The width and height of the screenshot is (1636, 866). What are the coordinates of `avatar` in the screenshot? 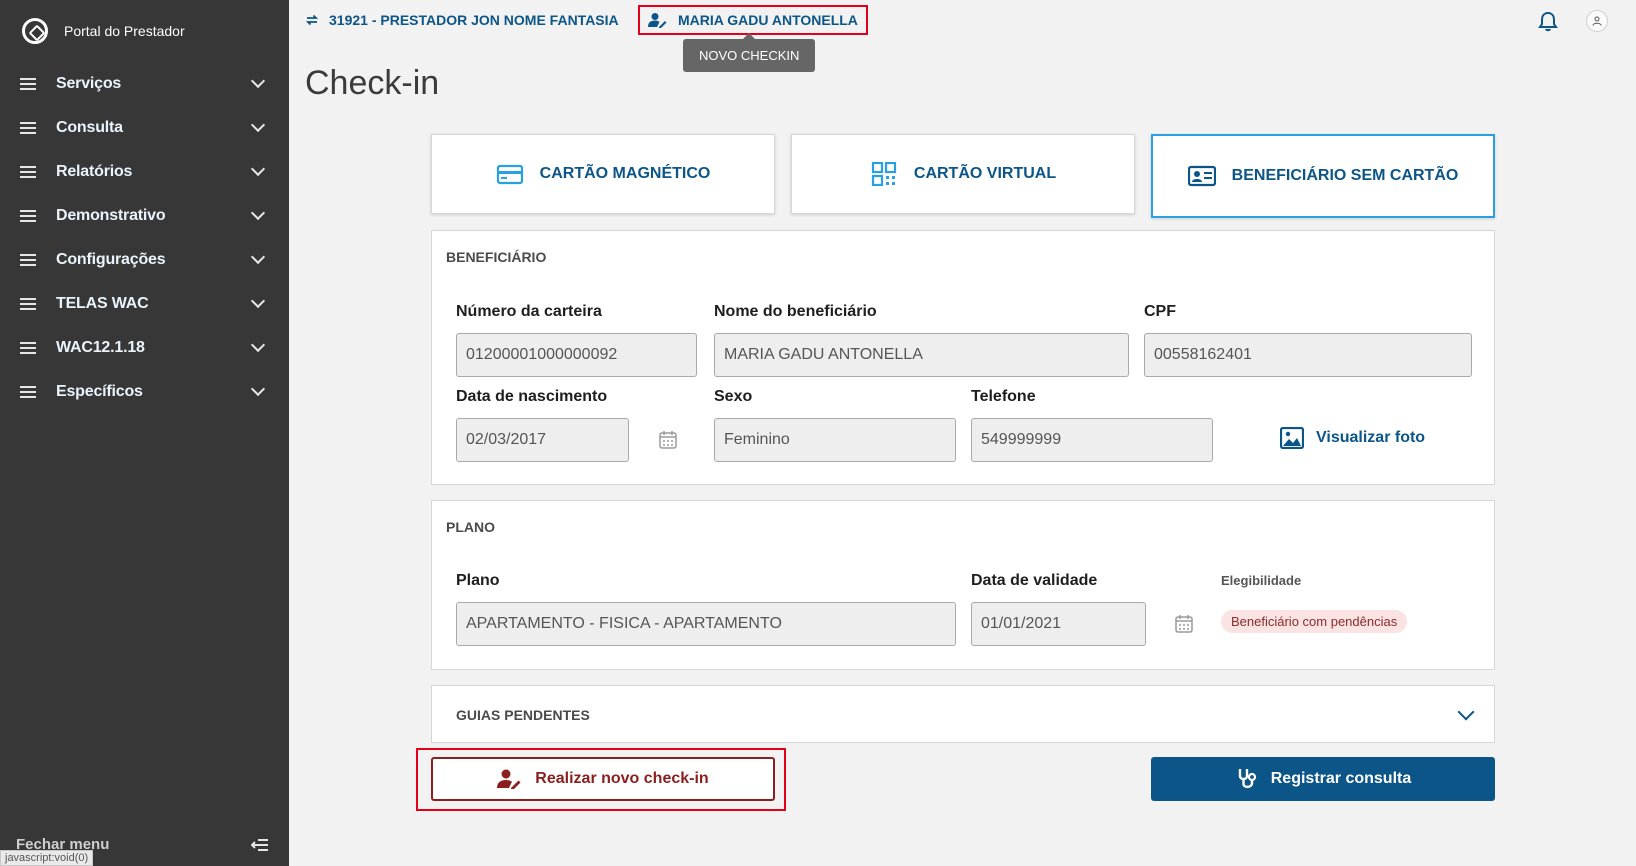 It's located at (1597, 21).